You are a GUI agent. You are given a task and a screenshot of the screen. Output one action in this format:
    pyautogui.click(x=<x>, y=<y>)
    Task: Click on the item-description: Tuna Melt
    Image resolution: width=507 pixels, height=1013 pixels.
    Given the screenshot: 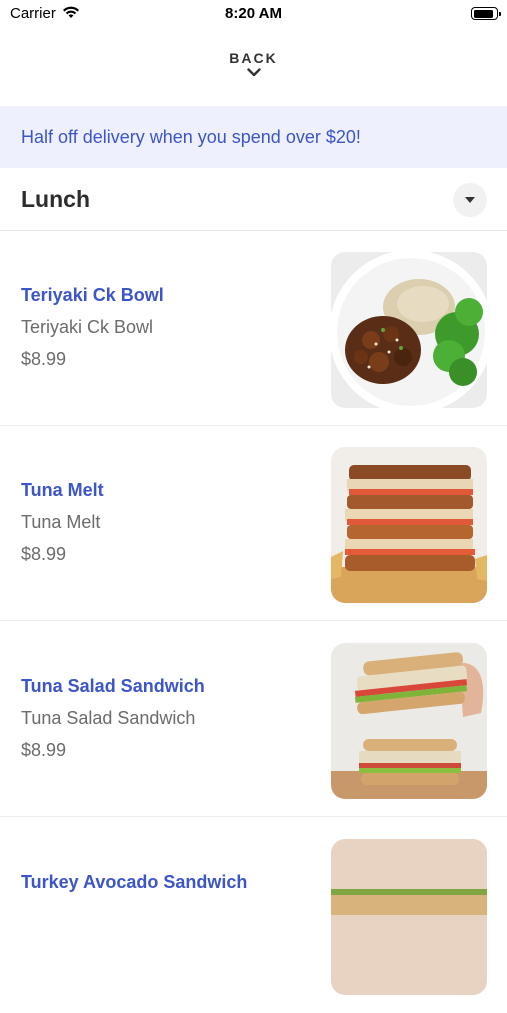 What is the action you would take?
    pyautogui.click(x=61, y=522)
    